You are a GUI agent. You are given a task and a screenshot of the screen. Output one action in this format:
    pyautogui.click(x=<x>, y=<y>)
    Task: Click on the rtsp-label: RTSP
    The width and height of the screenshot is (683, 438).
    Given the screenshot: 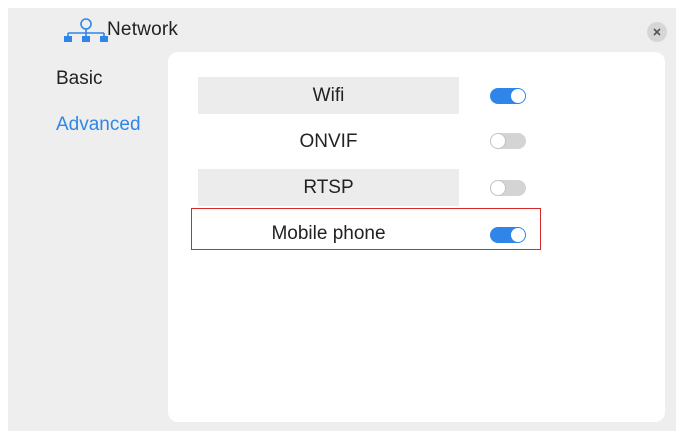 What is the action you would take?
    pyautogui.click(x=328, y=187)
    